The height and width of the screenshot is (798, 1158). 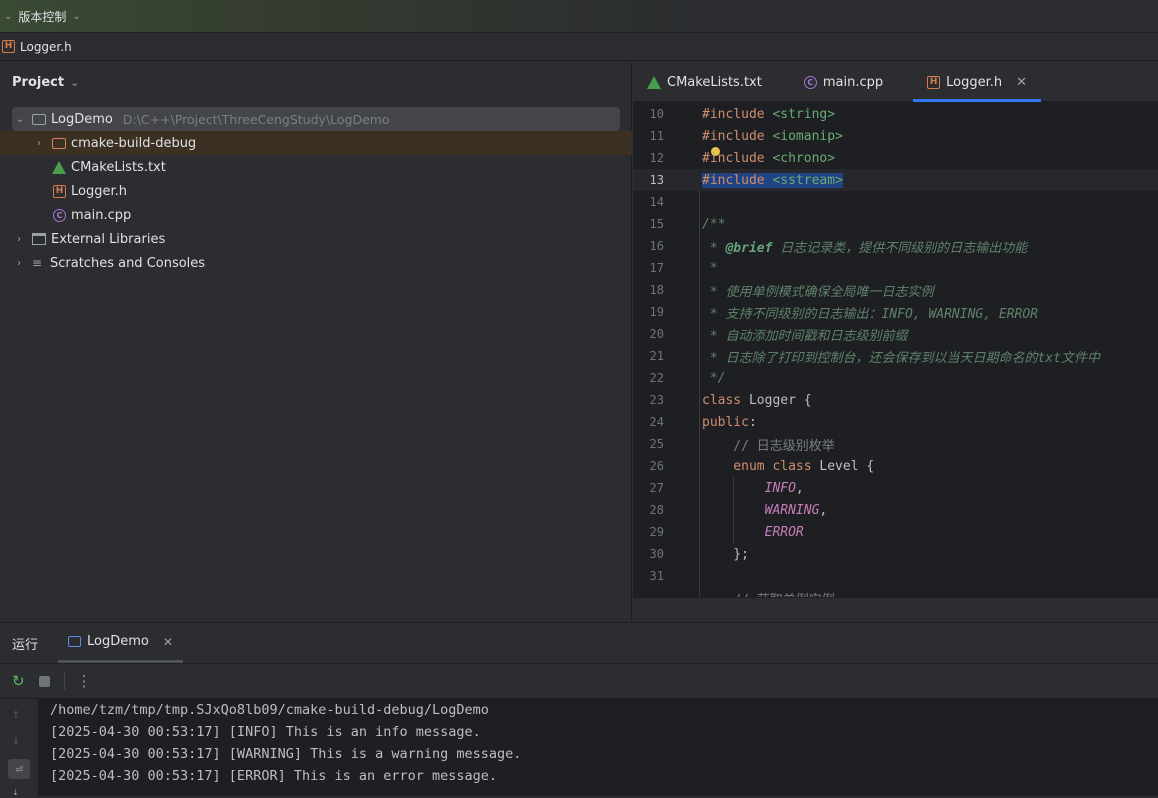 I want to click on tab-main-cpp: C main.cpp, so click(x=836, y=82).